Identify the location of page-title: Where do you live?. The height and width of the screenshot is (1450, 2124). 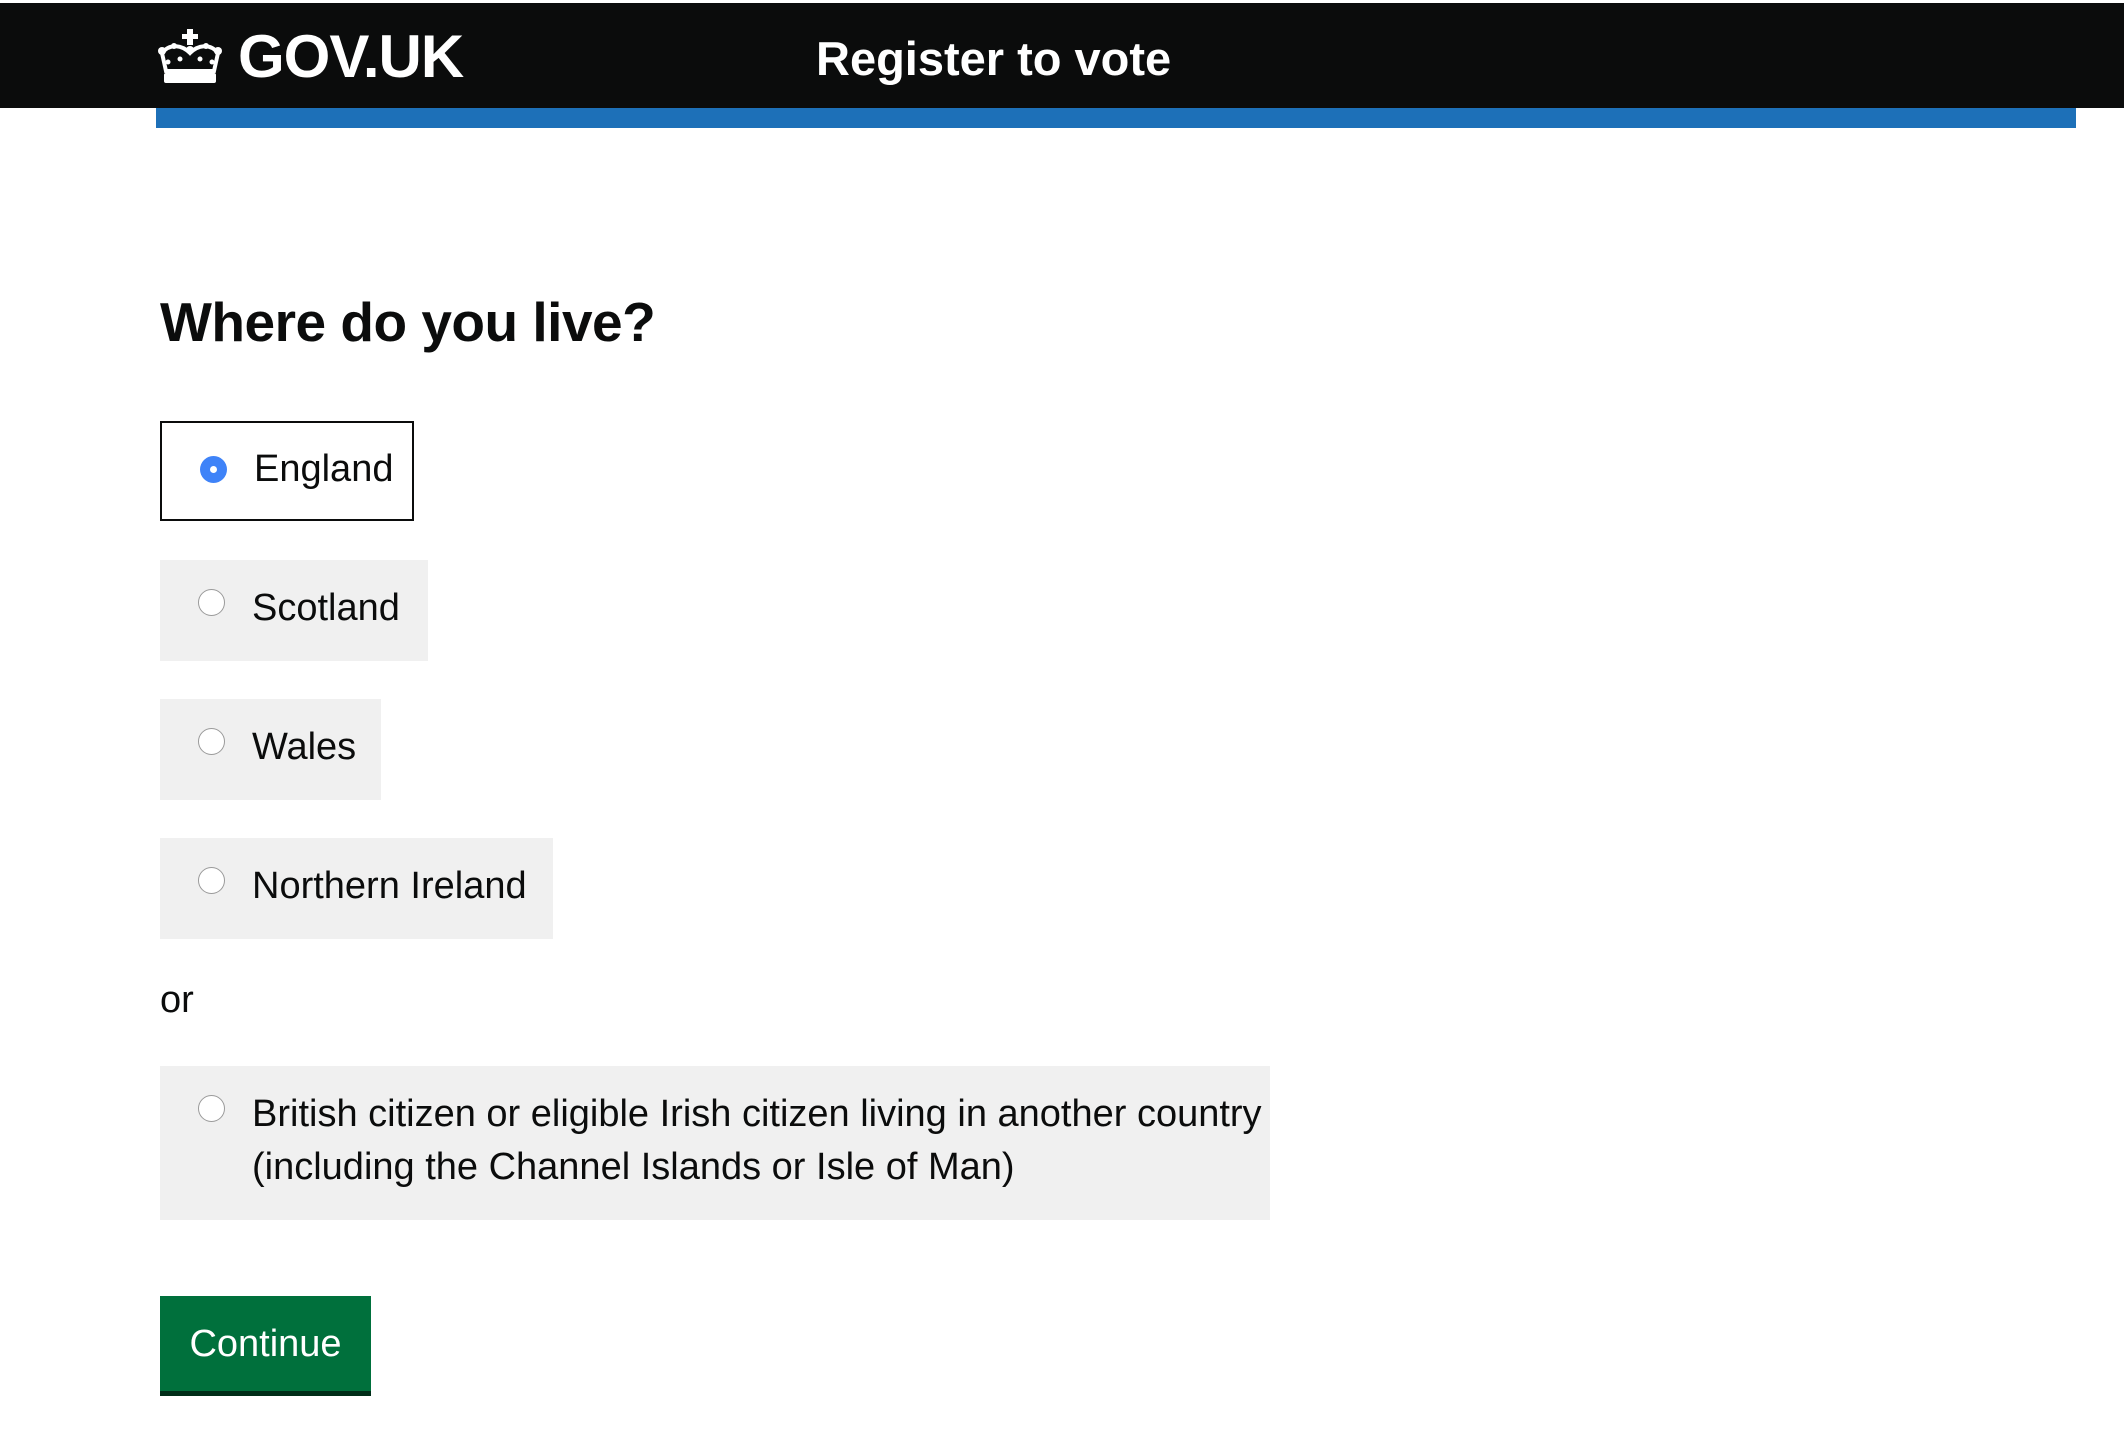
(408, 322).